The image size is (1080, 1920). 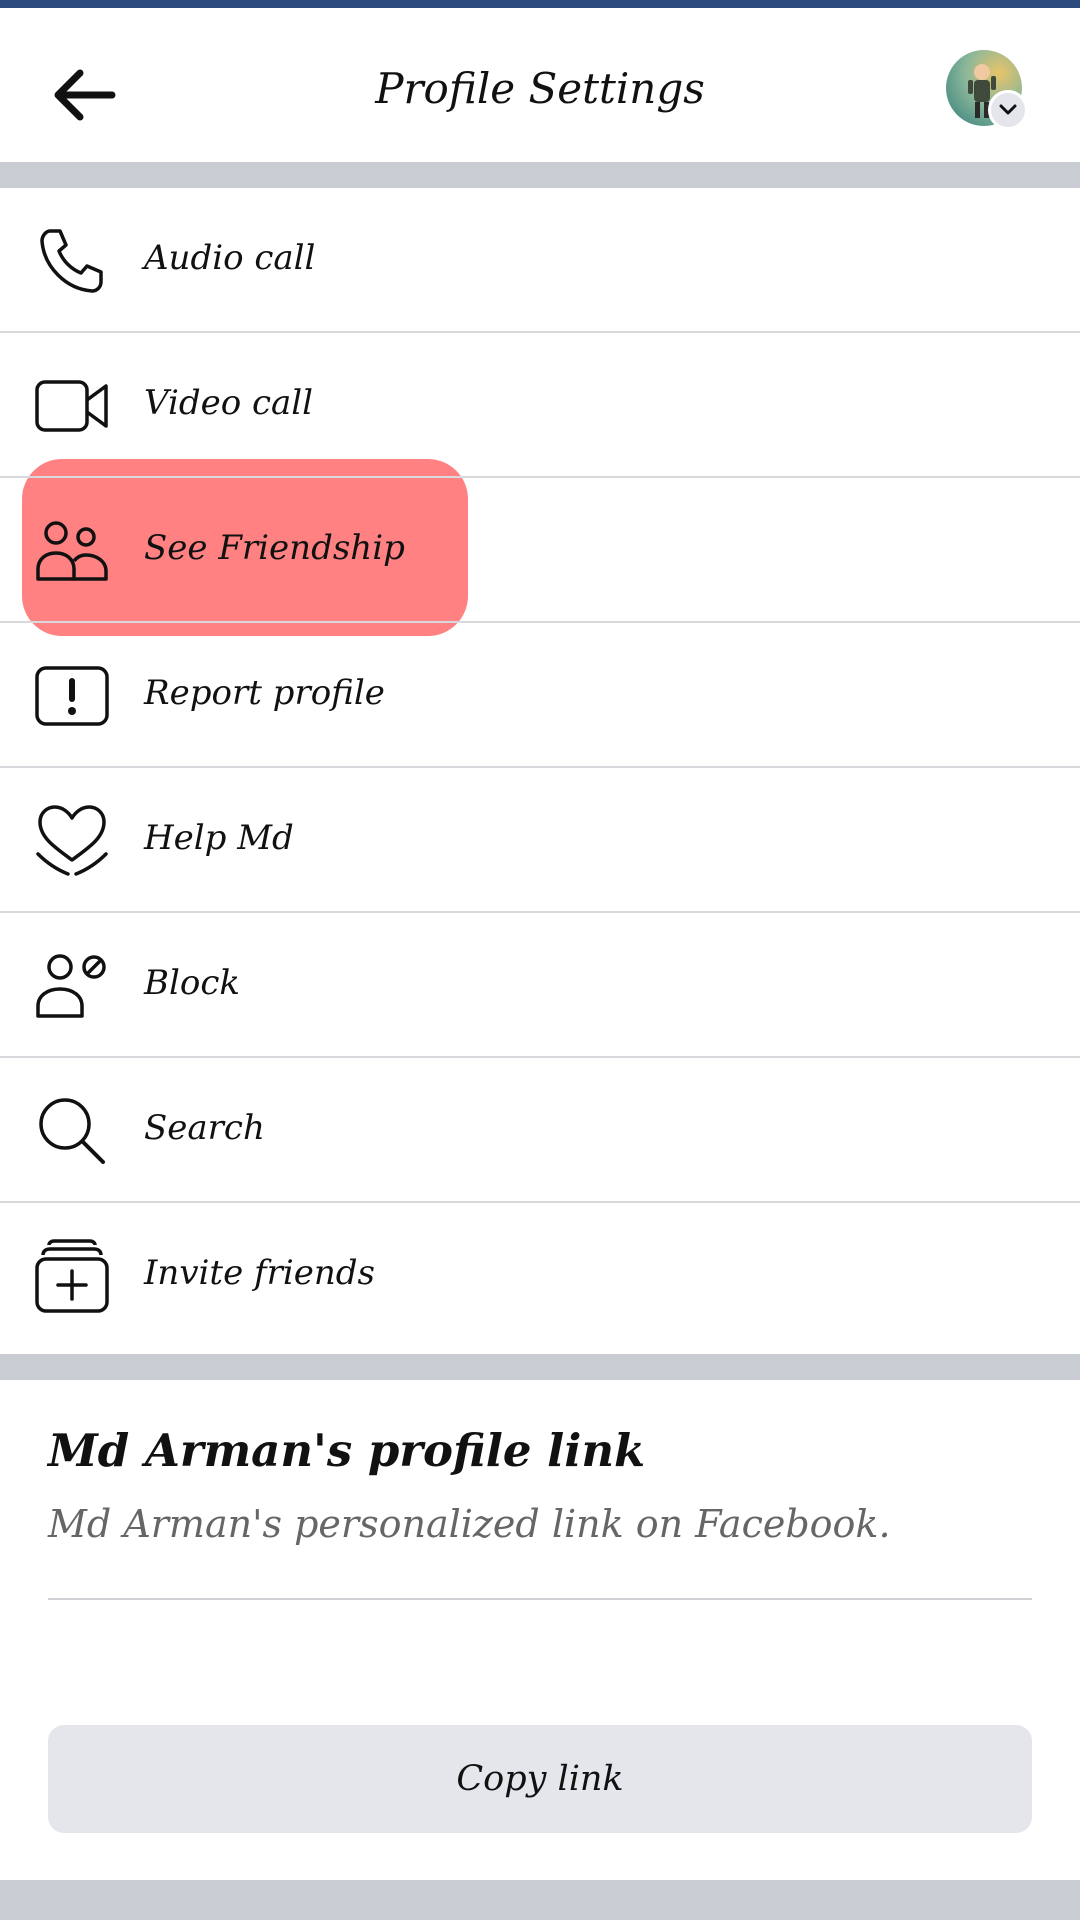 I want to click on block-user-icon, so click(x=71, y=986).